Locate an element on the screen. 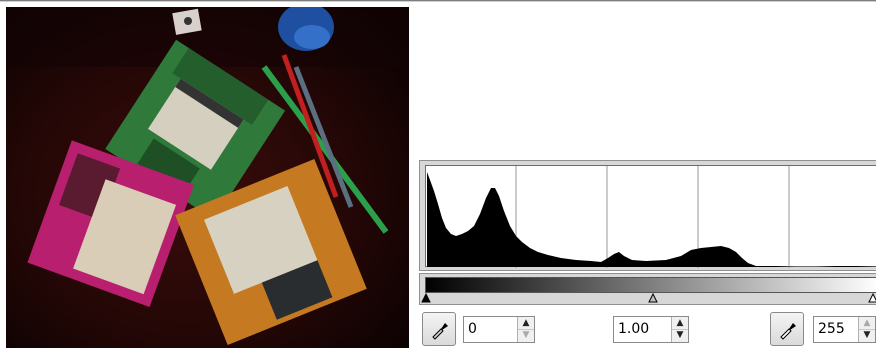 The height and width of the screenshot is (351, 876). low-input-spinner: 0 ▲ ▼ is located at coordinates (499, 329).